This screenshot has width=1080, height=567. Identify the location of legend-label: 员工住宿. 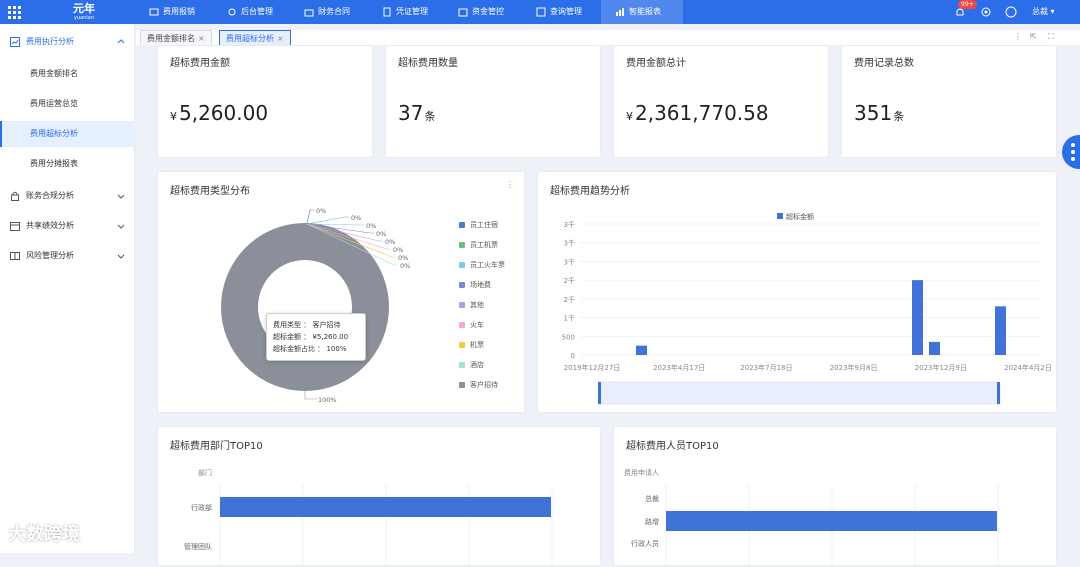
(484, 224).